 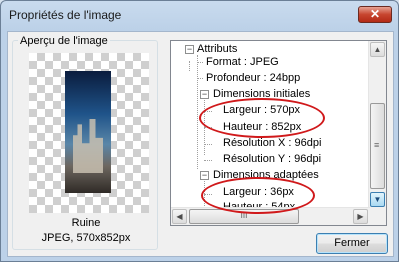 What do you see at coordinates (272, 143) in the screenshot?
I see `tree-item-resolution-x: Résolution X : 96dpi` at bounding box center [272, 143].